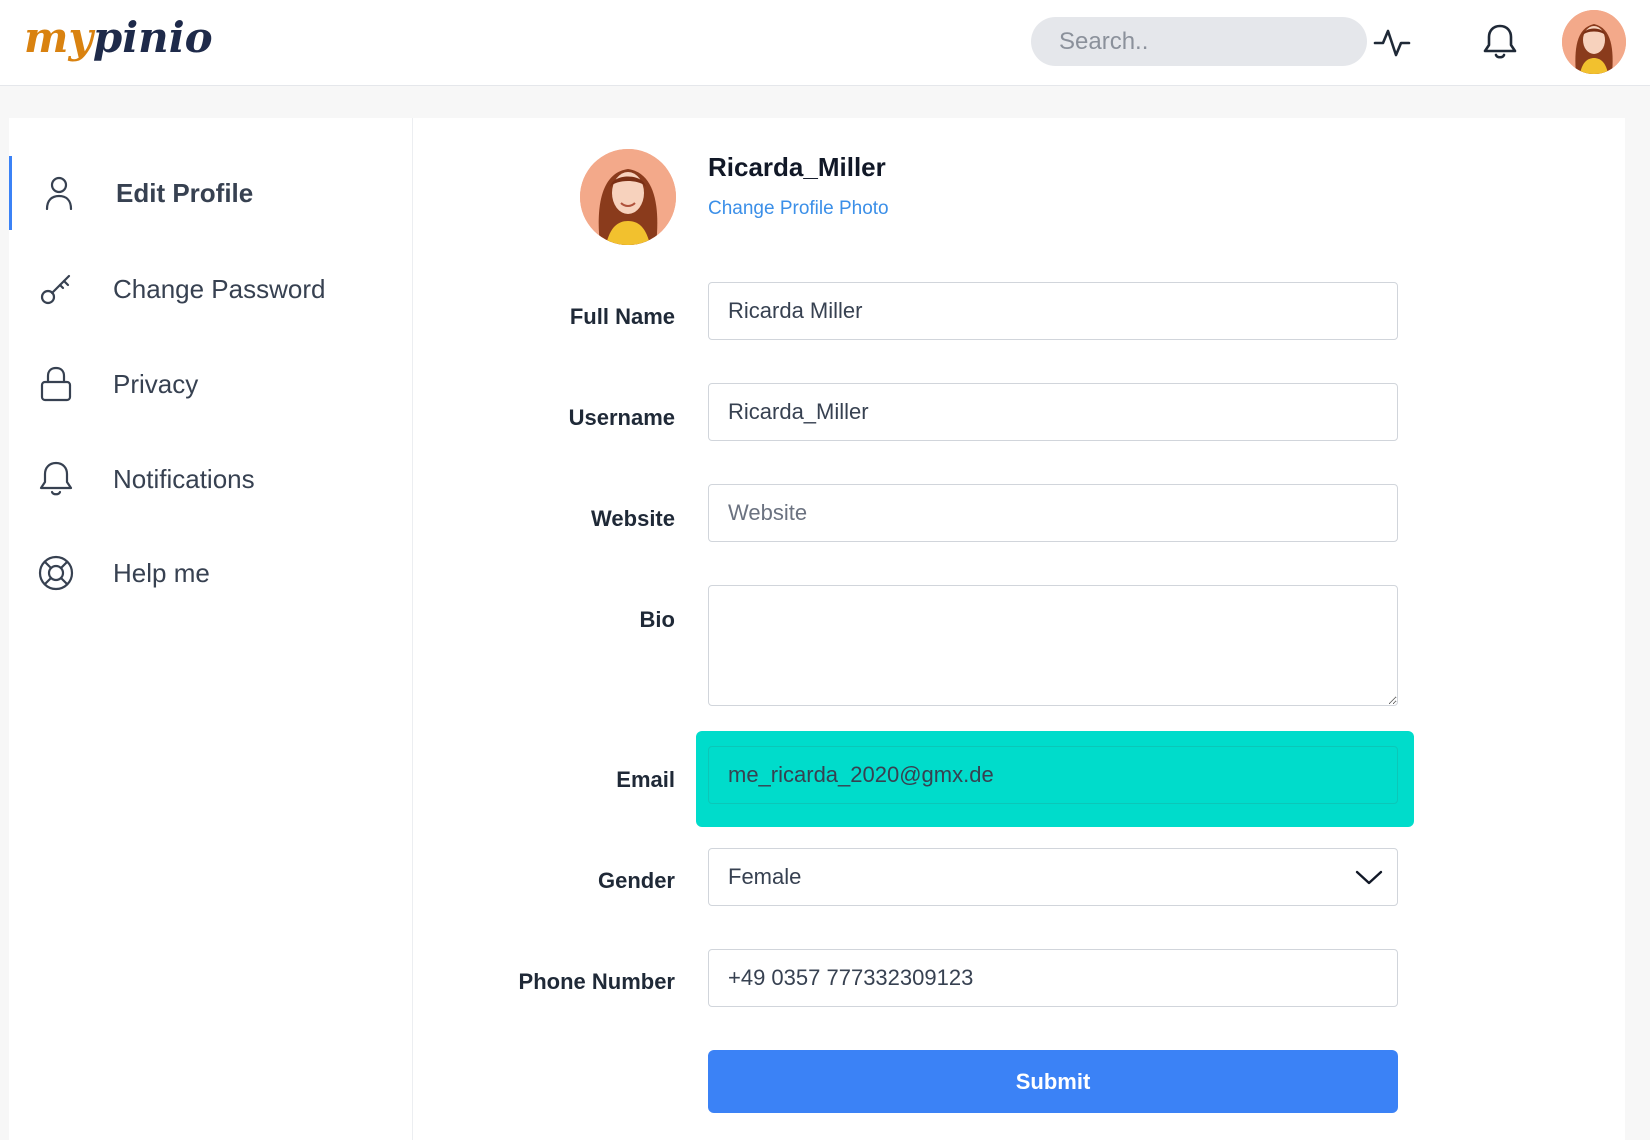 The image size is (1650, 1140). Describe the element at coordinates (1053, 775) in the screenshot. I see `email-input` at that location.